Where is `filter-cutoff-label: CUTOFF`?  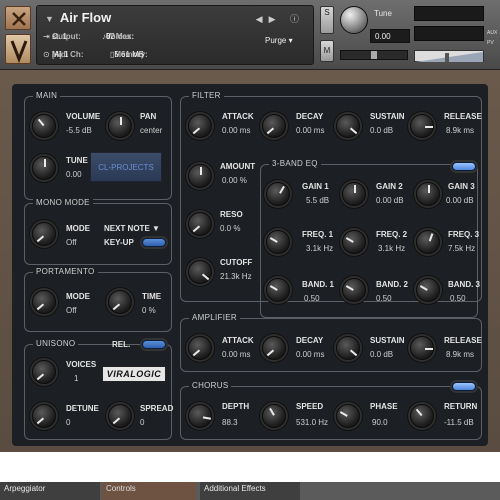 filter-cutoff-label: CUTOFF is located at coordinates (236, 262).